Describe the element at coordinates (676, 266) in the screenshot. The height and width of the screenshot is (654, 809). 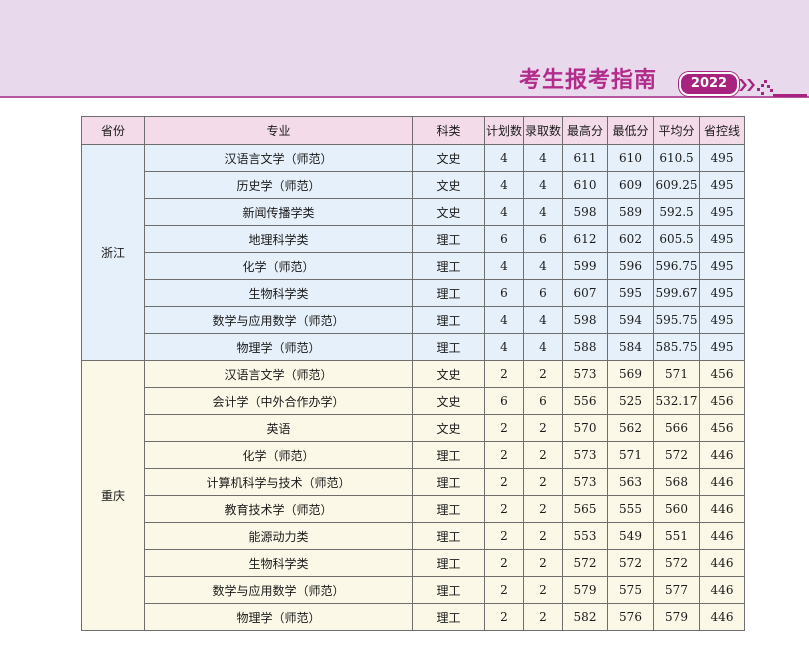
I see `avg-score-cell: 596.75` at that location.